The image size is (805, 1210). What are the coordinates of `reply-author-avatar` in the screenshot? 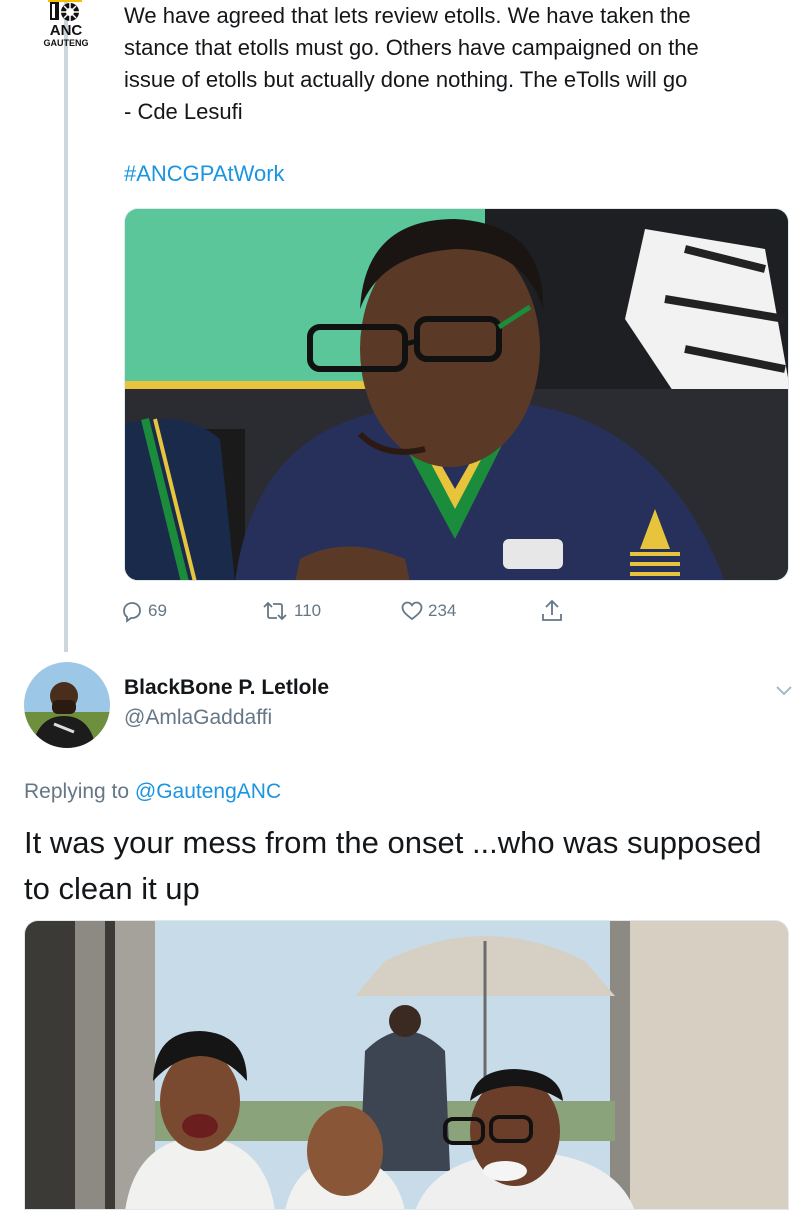 It's located at (67, 705).